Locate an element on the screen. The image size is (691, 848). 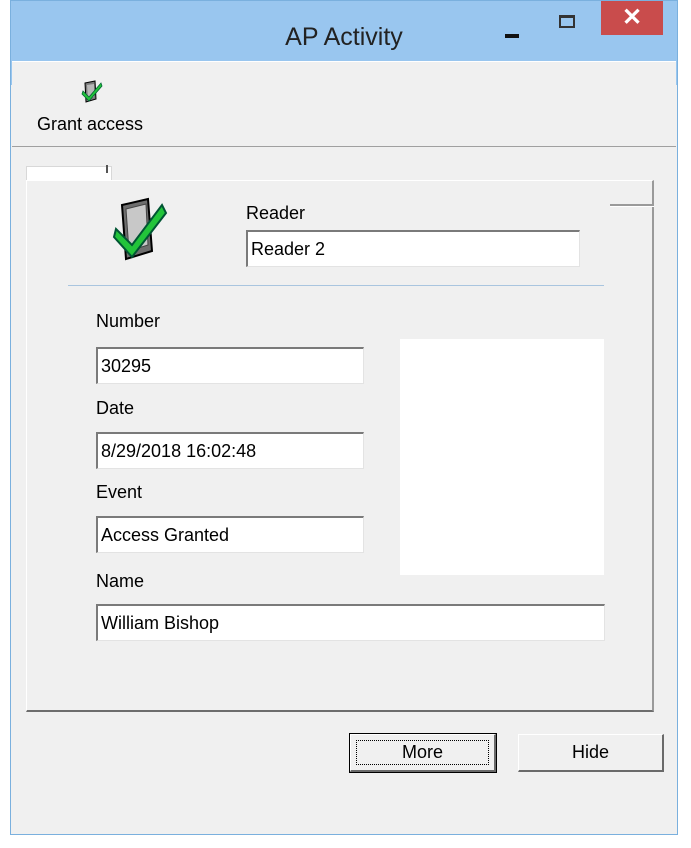
photo-area is located at coordinates (502, 457).